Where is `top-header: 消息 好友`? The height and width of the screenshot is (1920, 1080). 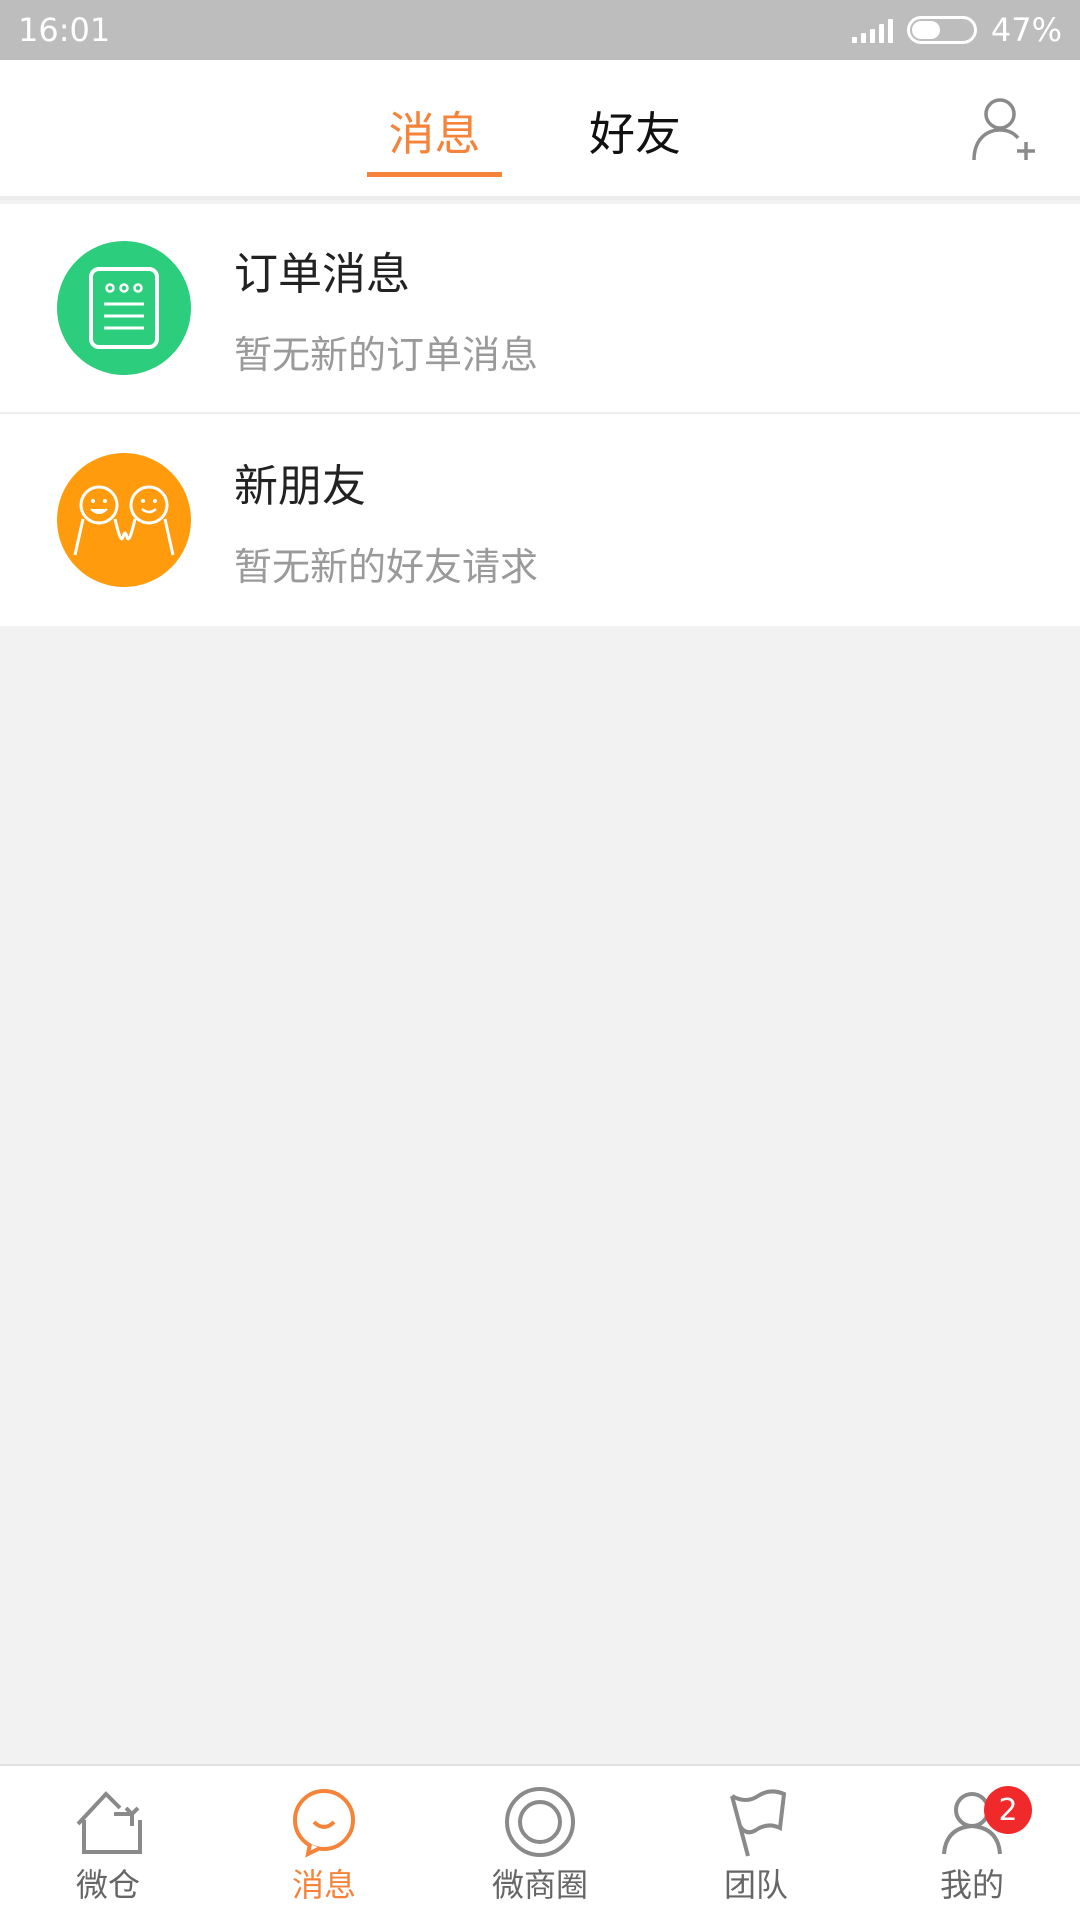 top-header: 消息 好友 is located at coordinates (540, 130).